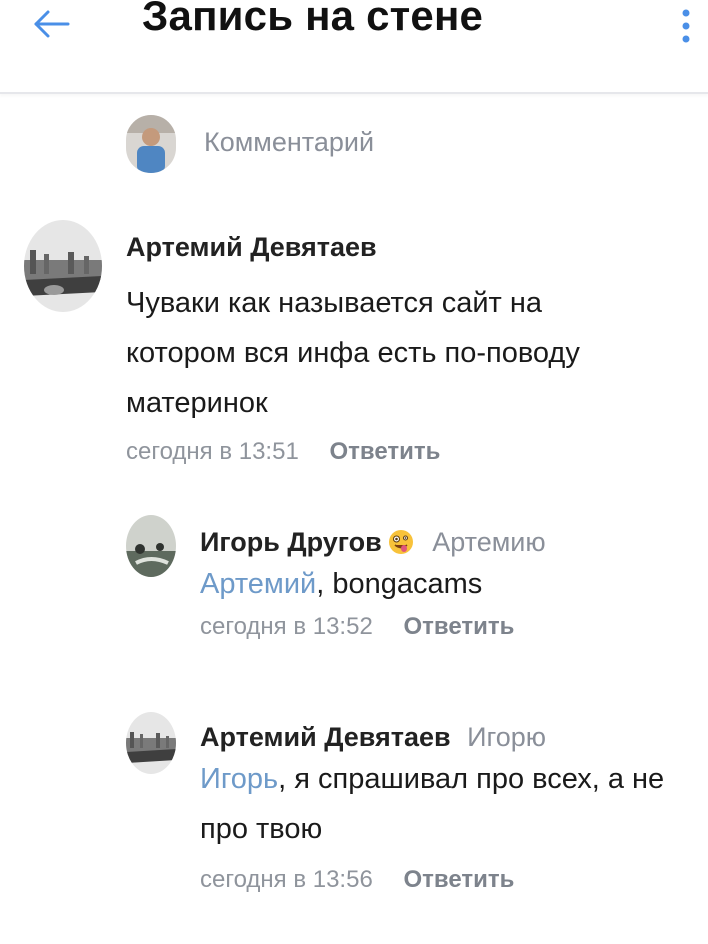 The image size is (708, 944). I want to click on comment-text-line: Чуваки как называется сайт на, so click(334, 303).